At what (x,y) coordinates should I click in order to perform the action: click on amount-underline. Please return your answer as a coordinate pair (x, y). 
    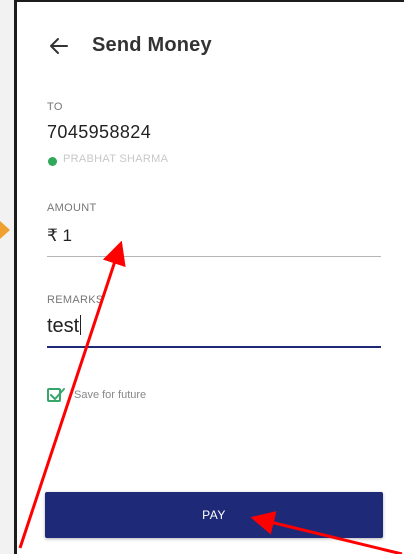
    Looking at the image, I should click on (214, 256).